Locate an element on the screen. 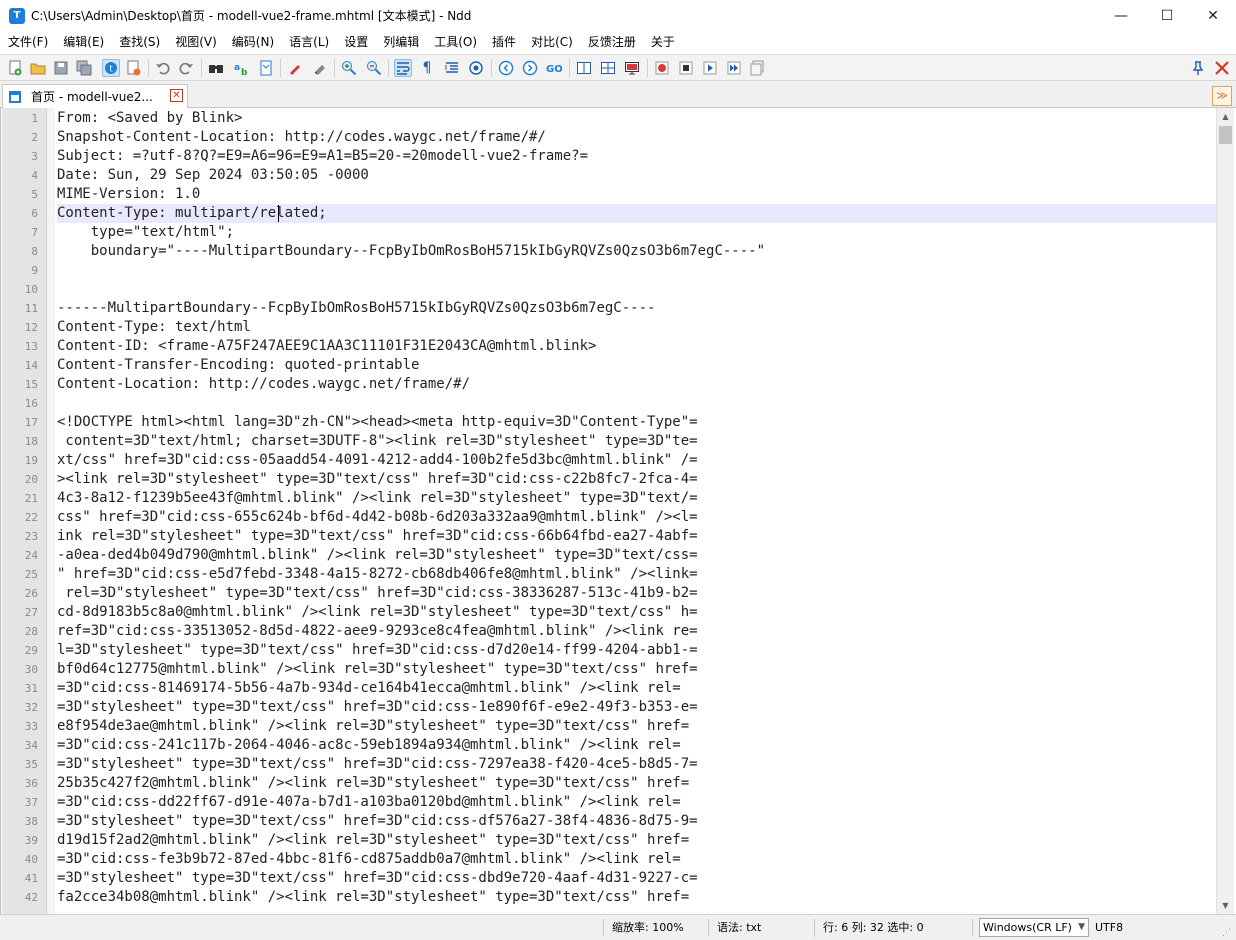 Image resolution: width=1236 pixels, height=940 pixels. menu-compare: 对比(C) is located at coordinates (551, 42).